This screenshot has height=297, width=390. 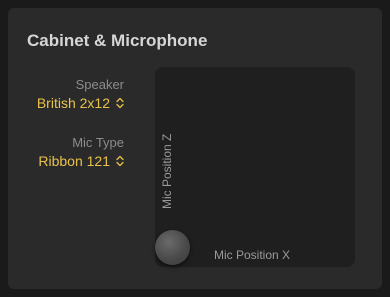 What do you see at coordinates (98, 142) in the screenshot?
I see `mic-type-label: Mic Type` at bounding box center [98, 142].